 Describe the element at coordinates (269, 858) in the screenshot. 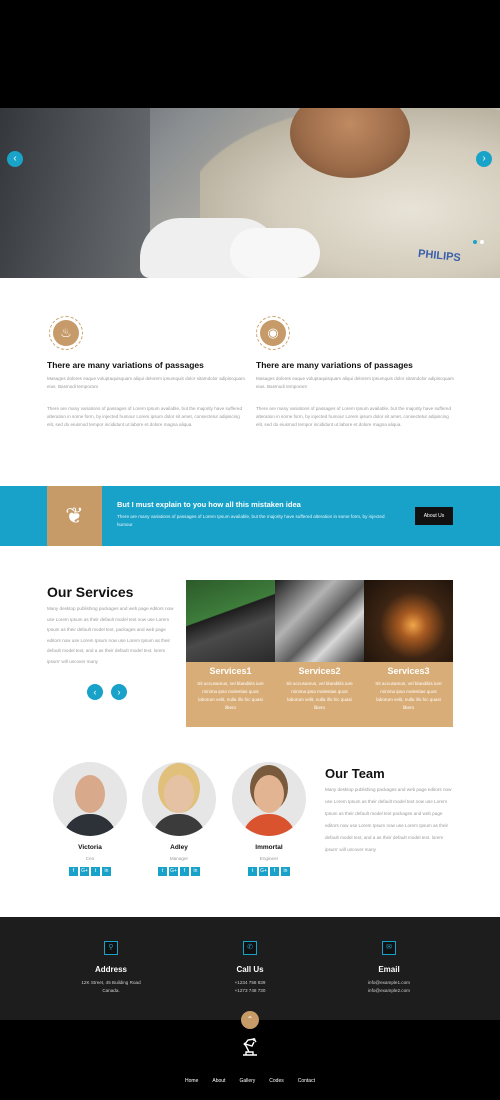

I see `member-role: Engineer` at that location.